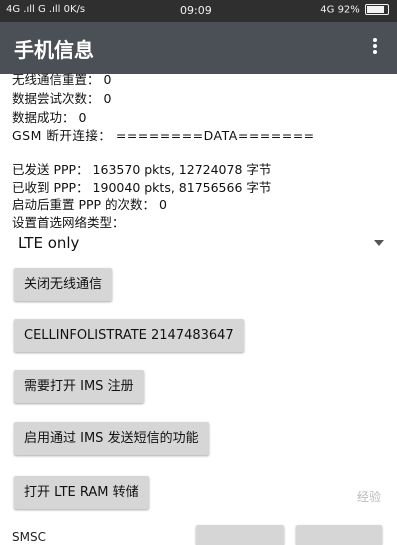 Image resolution: width=397 pixels, height=545 pixels. Describe the element at coordinates (142, 187) in the screenshot. I see `info-line-ppp-received: 已收到 PPP： 190040 pkts, 81756566 字节` at that location.